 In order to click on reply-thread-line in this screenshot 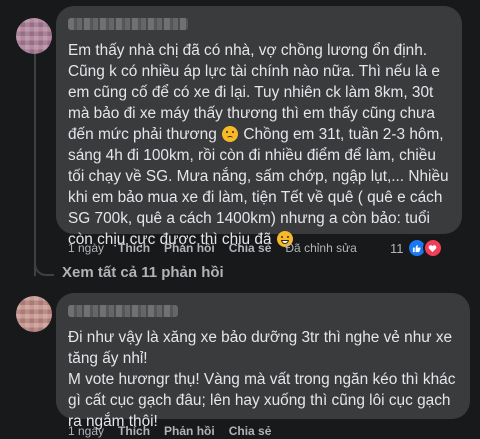, I will do `click(35, 160)`.